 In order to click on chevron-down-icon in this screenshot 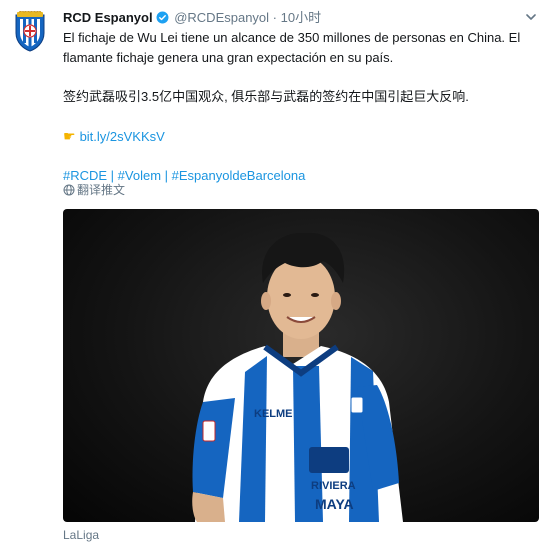, I will do `click(531, 17)`.